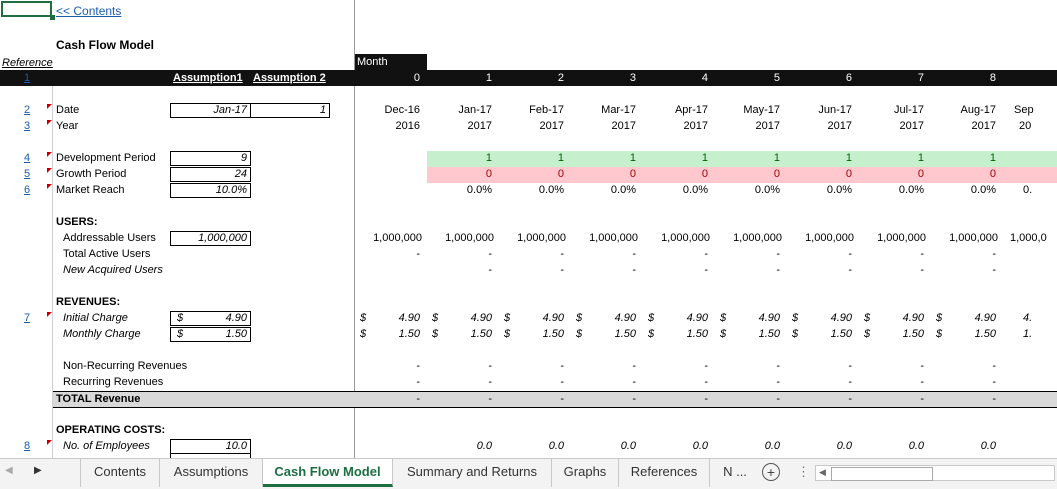 The width and height of the screenshot is (1057, 489). I want to click on horizontal-scrollbar: ◀, so click(935, 473).